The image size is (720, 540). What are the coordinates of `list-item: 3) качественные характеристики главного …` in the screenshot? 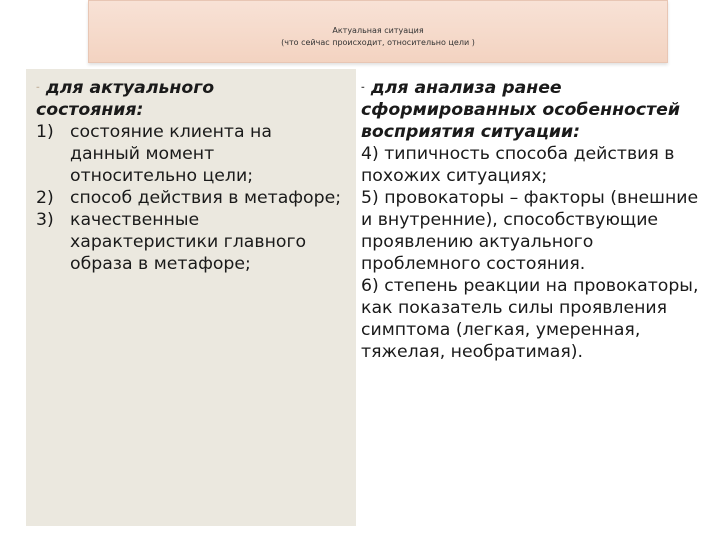 It's located at (191, 242).